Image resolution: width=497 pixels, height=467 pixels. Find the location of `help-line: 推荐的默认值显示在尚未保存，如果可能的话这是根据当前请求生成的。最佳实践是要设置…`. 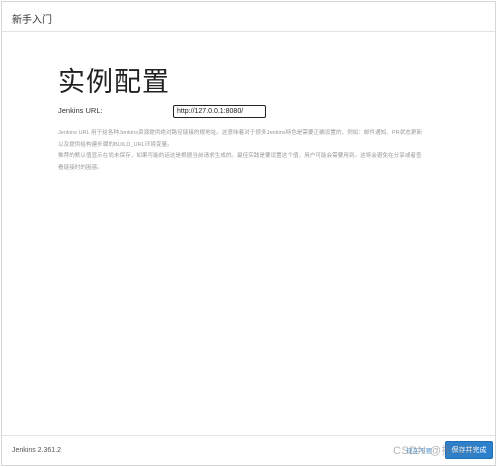

help-line: 推荐的默认值显示在尚未保存，如果可能的话这是根据当前请求生成的。最佳实践是要设置… is located at coordinates (240, 156).